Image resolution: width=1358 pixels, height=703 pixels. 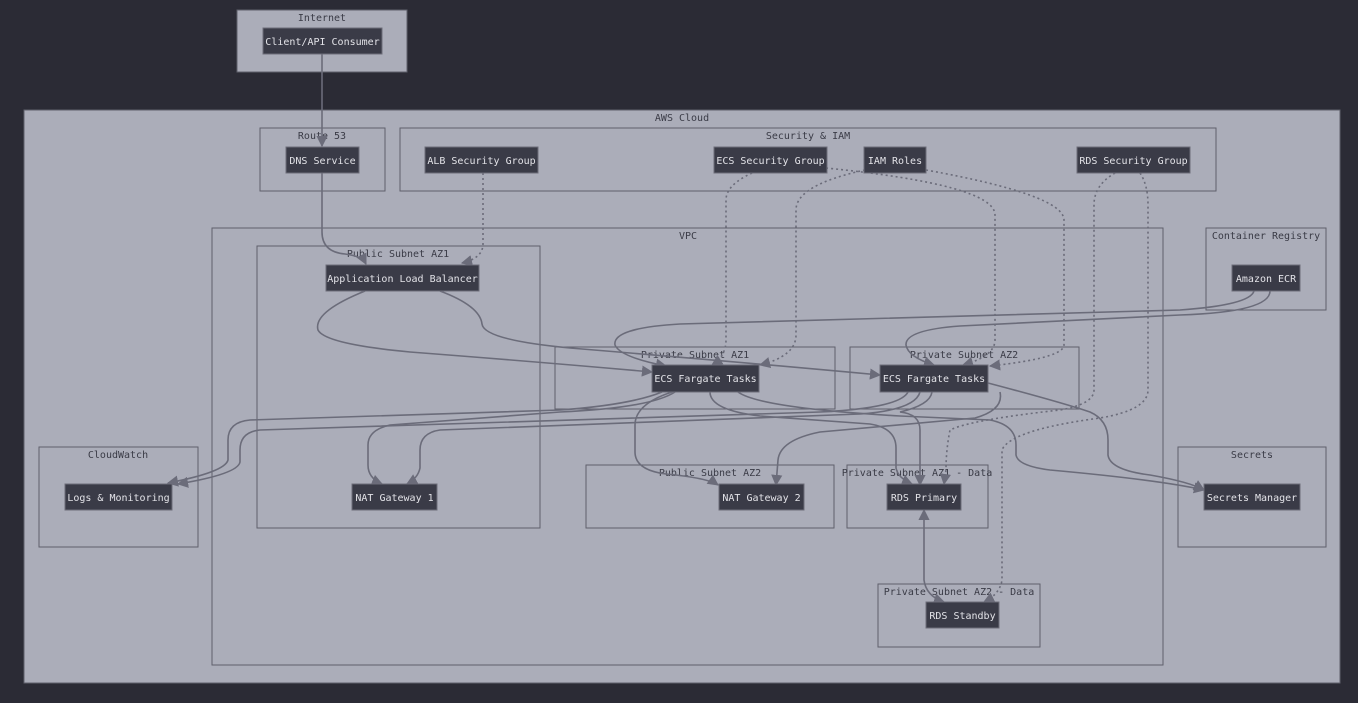 I want to click on node-rds-standby-label: RDS Standby, so click(x=962, y=616).